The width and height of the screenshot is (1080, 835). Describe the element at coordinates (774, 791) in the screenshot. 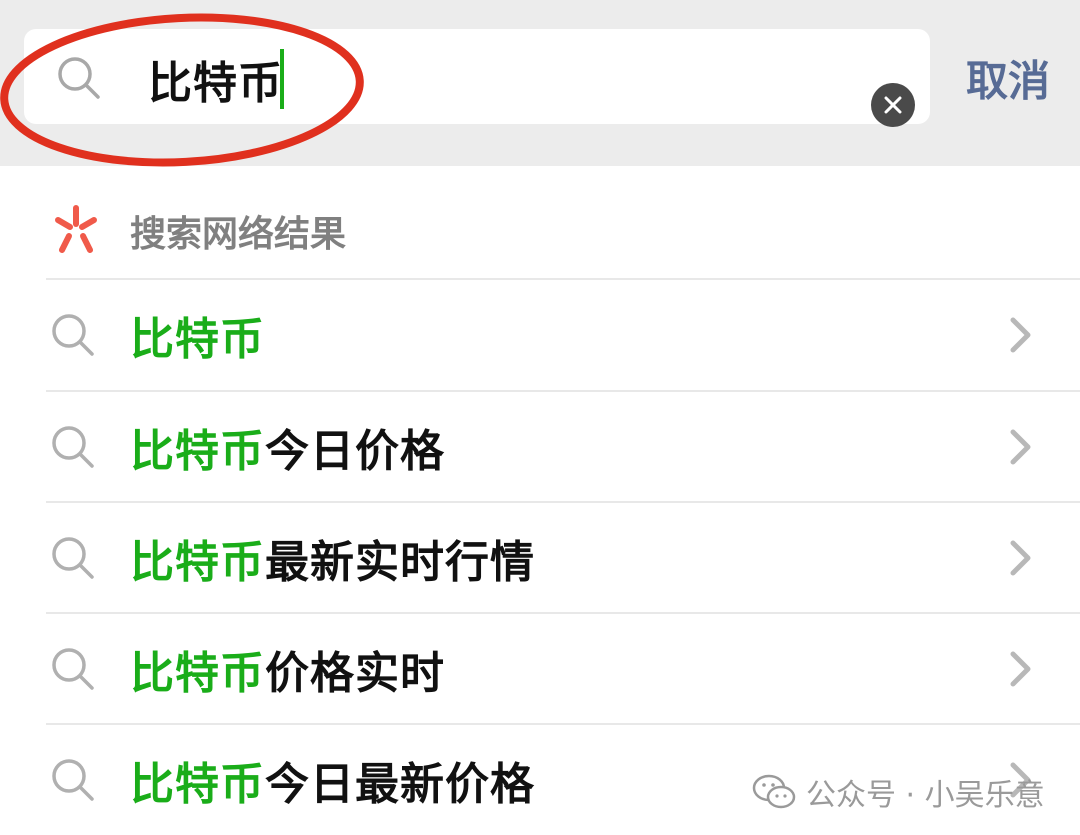

I see `wechat-icon` at that location.